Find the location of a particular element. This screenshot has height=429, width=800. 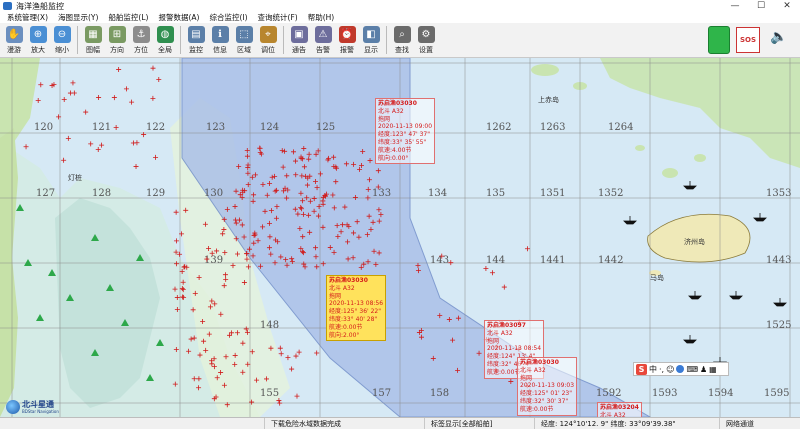

grid-cell-label: 124 is located at coordinates (269, 127).